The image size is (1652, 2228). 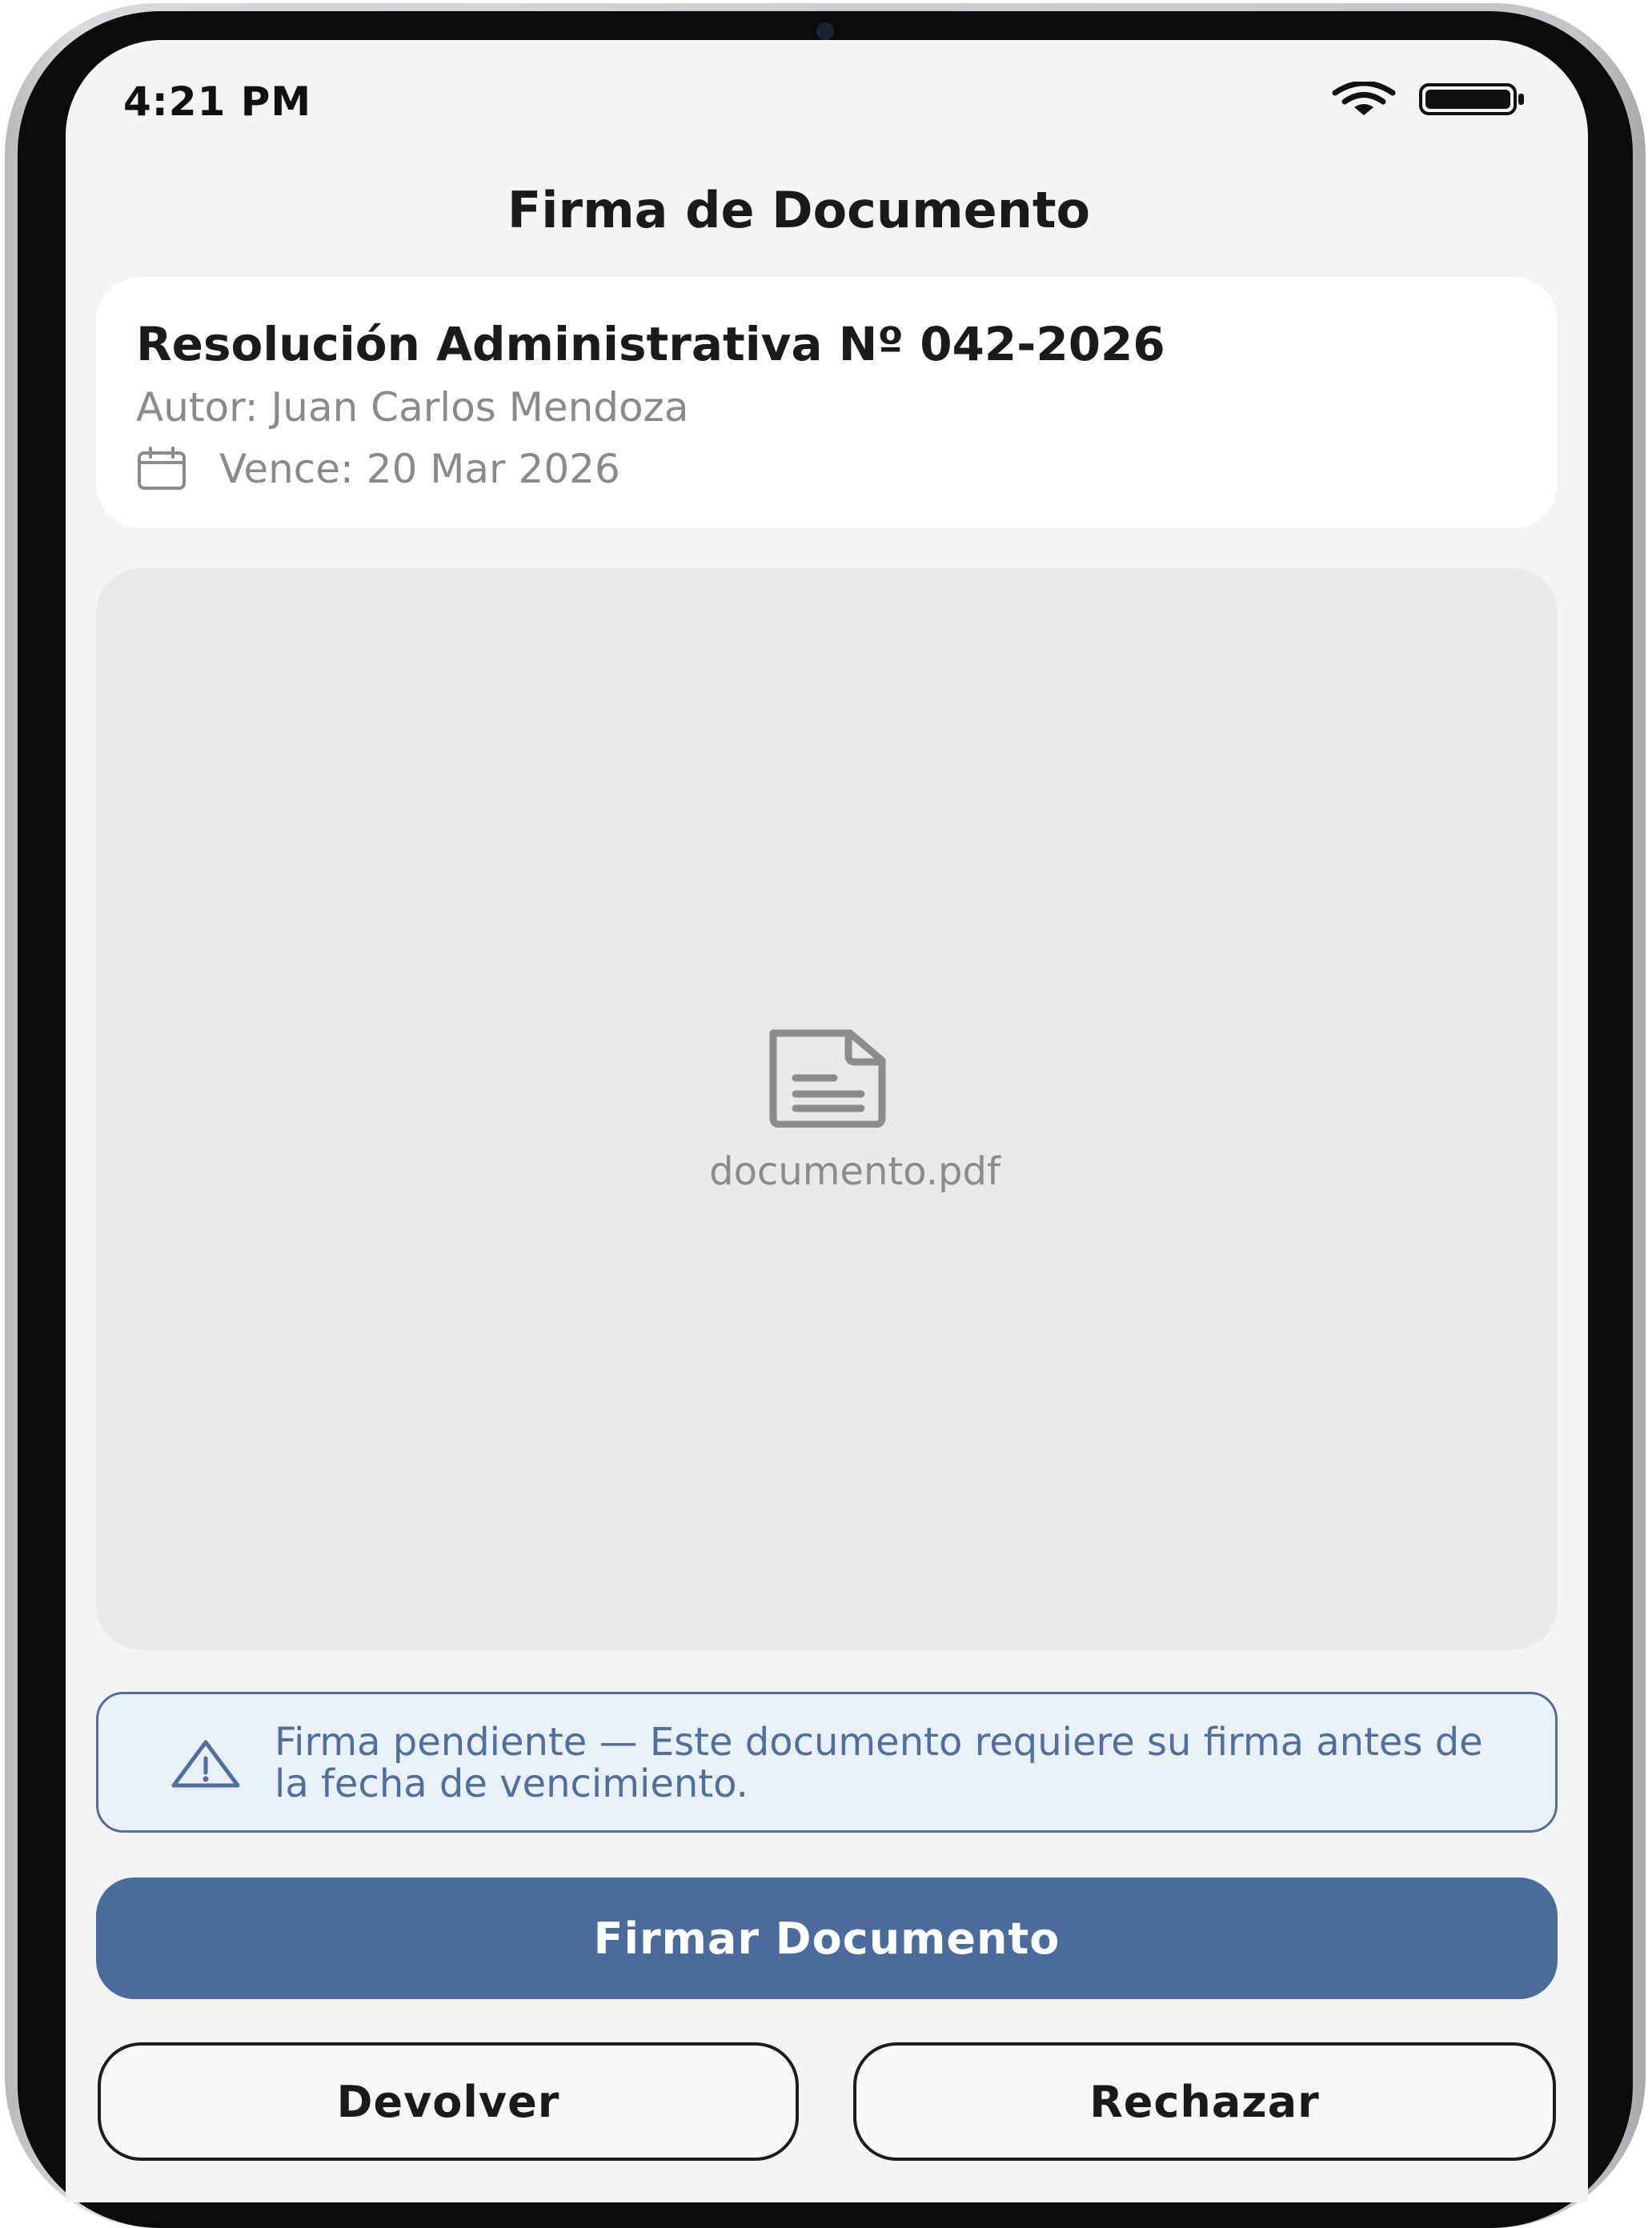 I want to click on status-time: 4:21 PM, so click(x=217, y=101).